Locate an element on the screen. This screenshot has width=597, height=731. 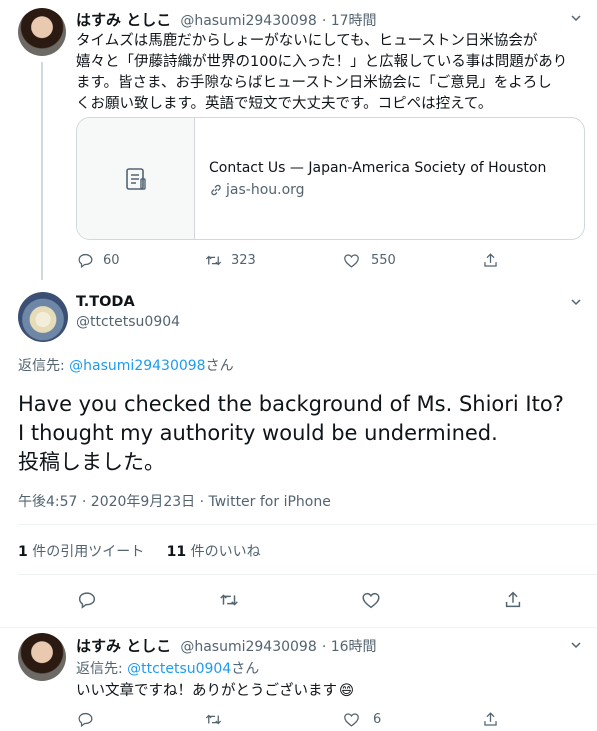
link-icon is located at coordinates (216, 190).